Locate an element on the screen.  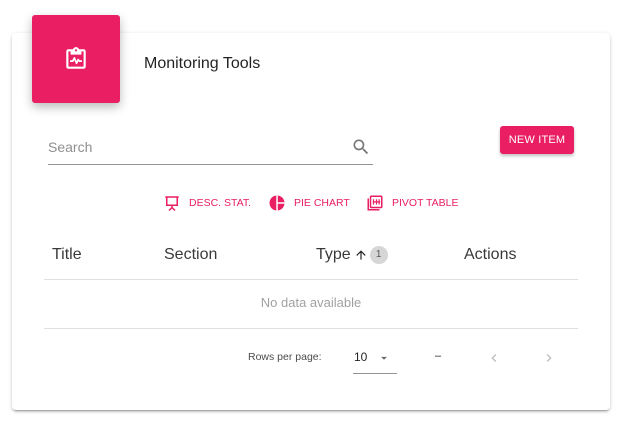
footer-divider is located at coordinates (311, 328).